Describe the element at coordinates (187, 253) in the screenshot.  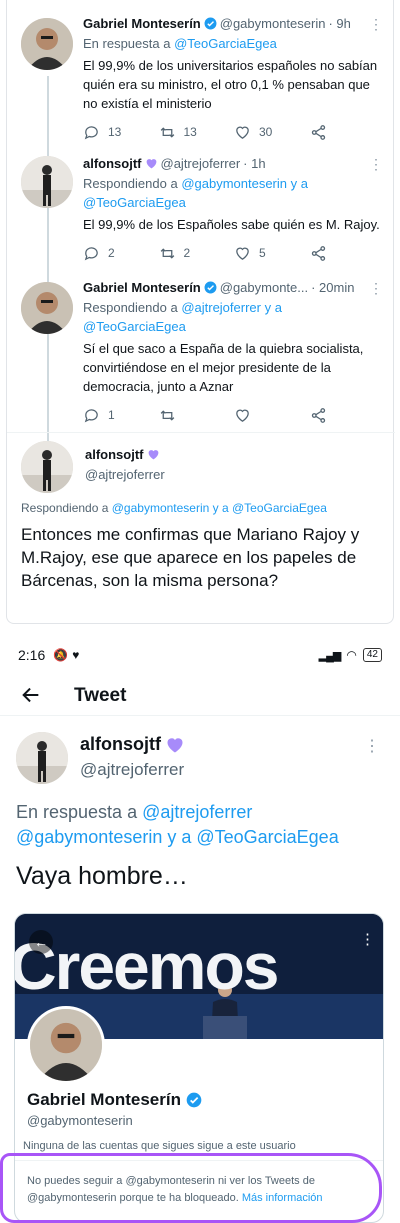
I see `retweet-count: 2` at that location.